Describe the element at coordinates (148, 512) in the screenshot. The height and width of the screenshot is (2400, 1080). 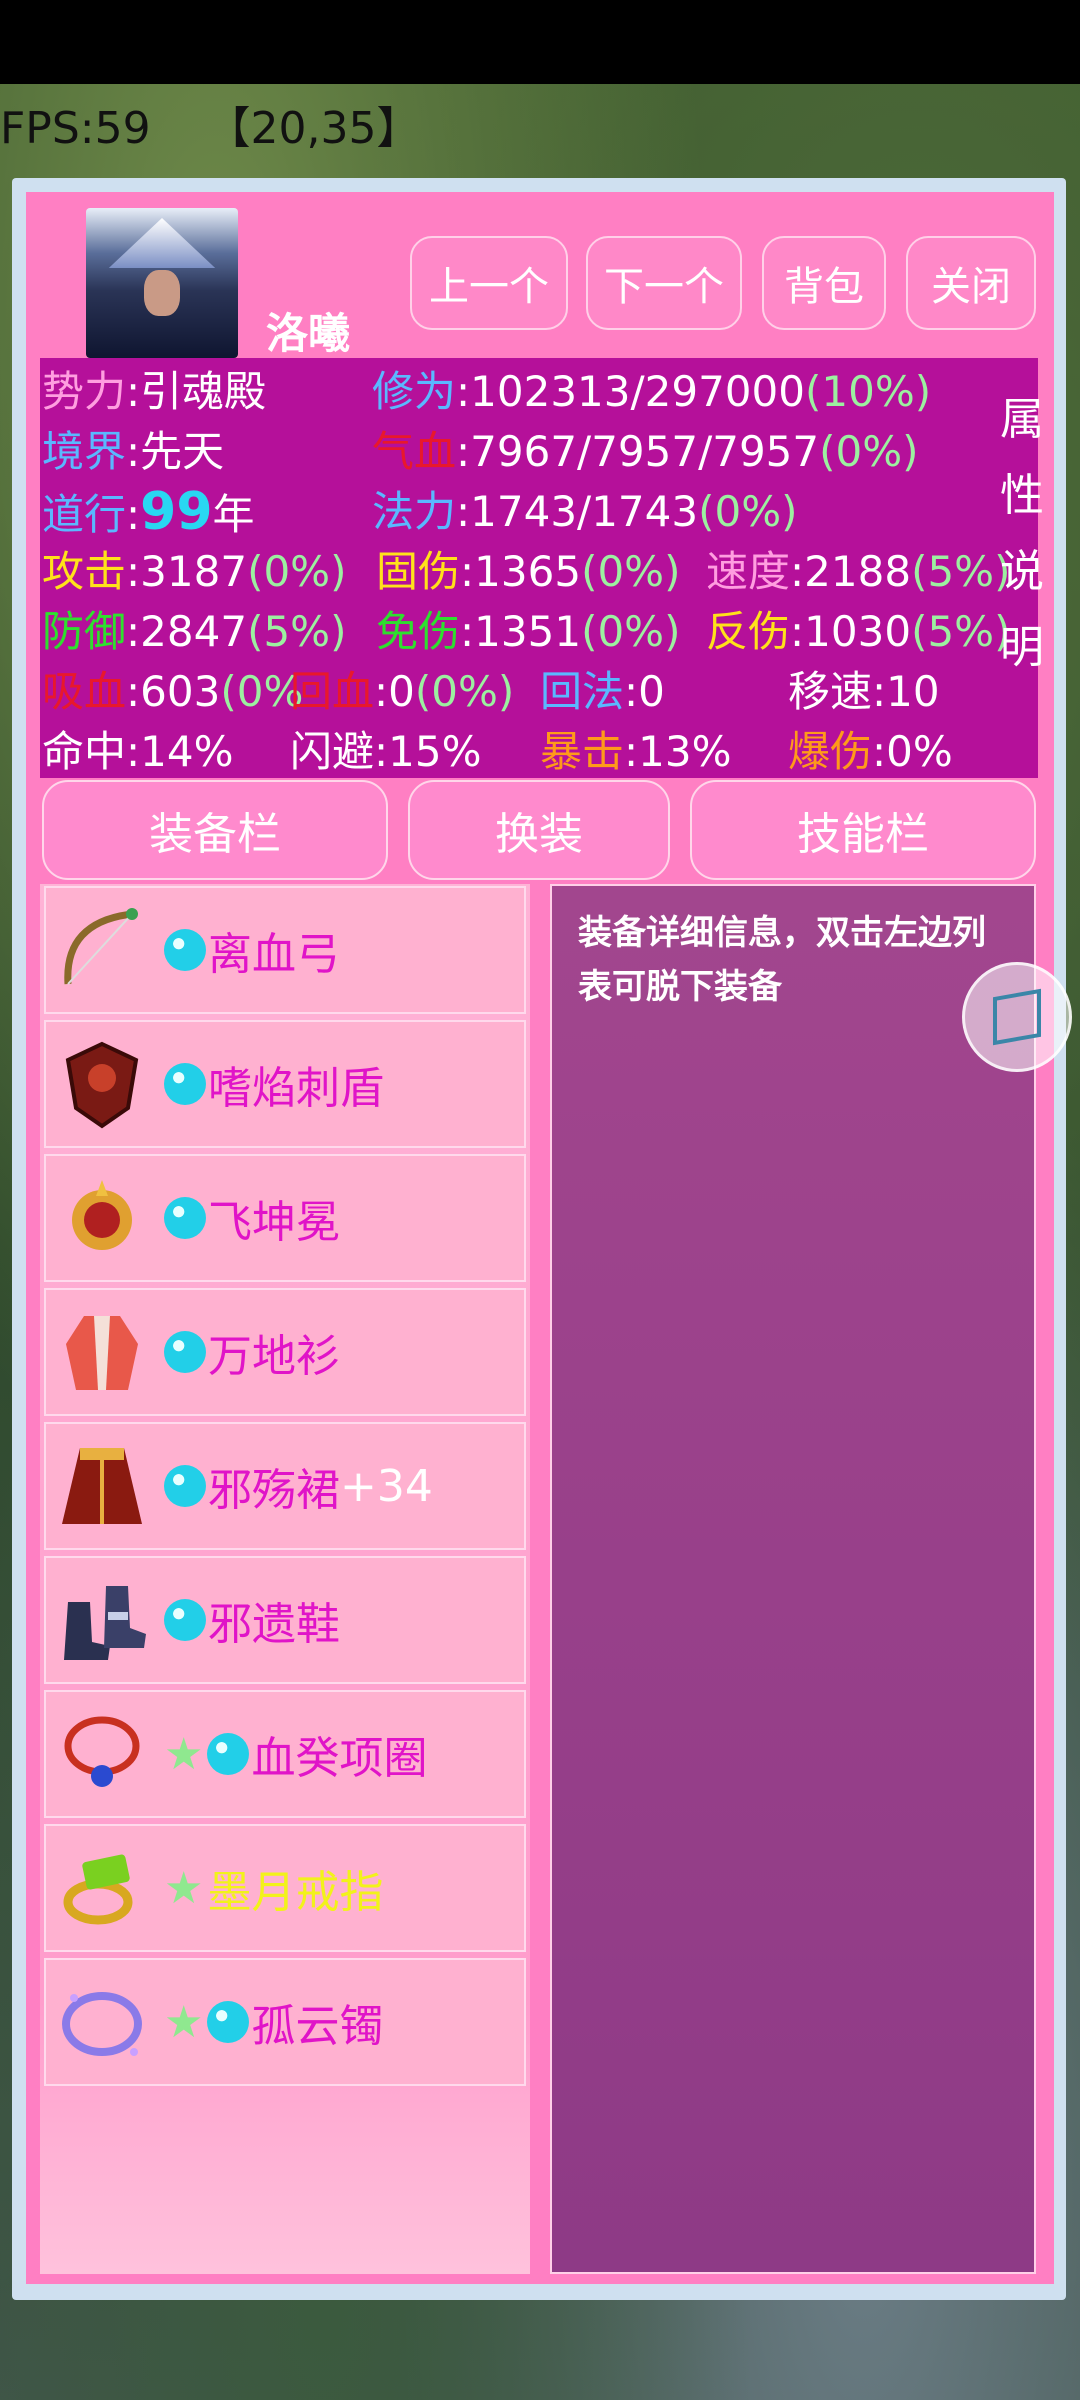
I see `stat-dao: 道行:99年` at that location.